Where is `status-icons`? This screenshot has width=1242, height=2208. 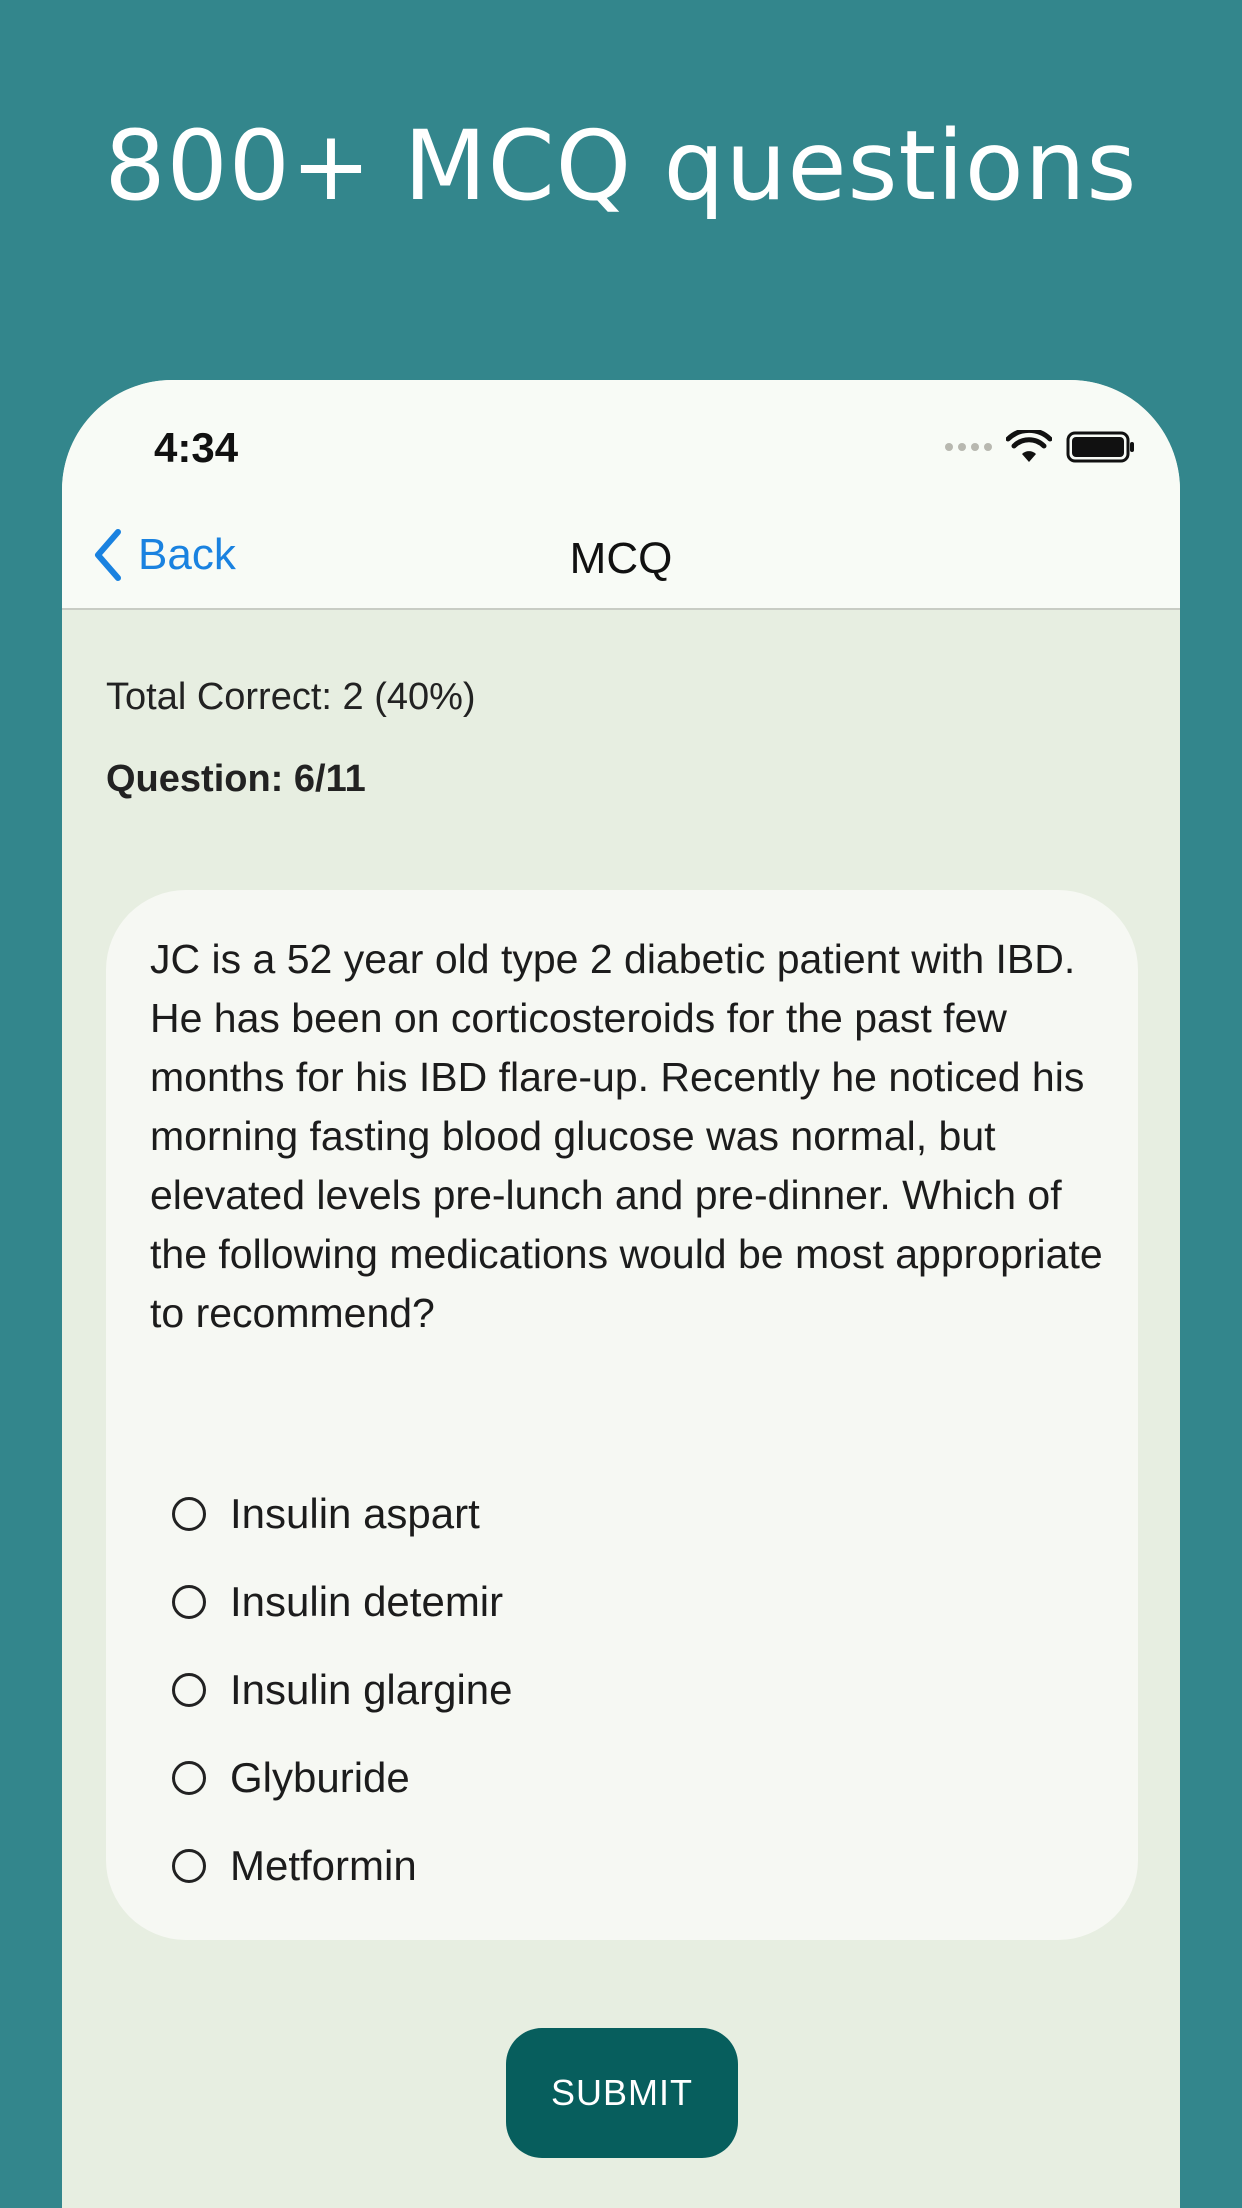
status-icons is located at coordinates (1040, 447).